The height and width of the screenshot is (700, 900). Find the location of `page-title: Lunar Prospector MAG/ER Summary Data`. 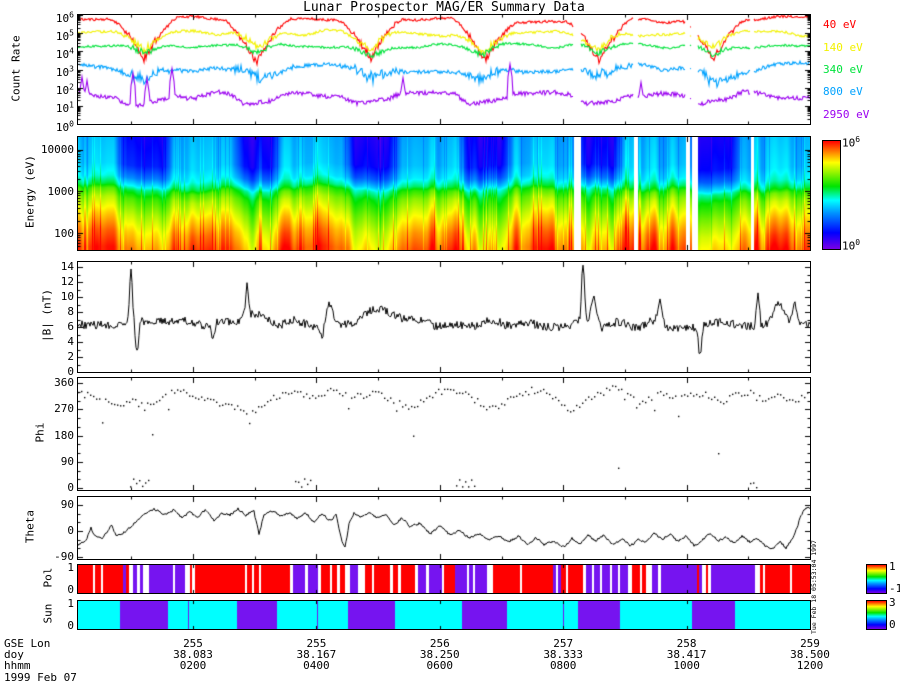

page-title: Lunar Prospector MAG/ER Summary Data is located at coordinates (444, 7).